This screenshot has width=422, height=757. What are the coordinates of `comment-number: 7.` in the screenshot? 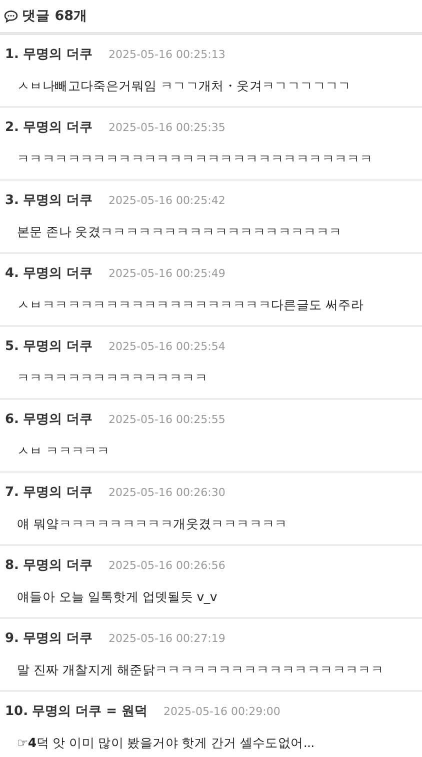 It's located at (12, 493).